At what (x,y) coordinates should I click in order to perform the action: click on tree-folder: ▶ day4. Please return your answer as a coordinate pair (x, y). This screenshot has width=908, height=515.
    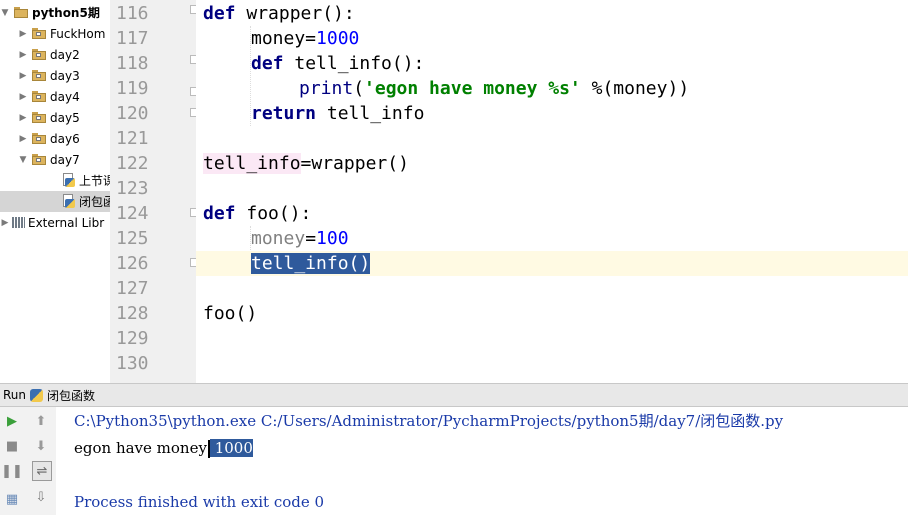
    Looking at the image, I should click on (55, 96).